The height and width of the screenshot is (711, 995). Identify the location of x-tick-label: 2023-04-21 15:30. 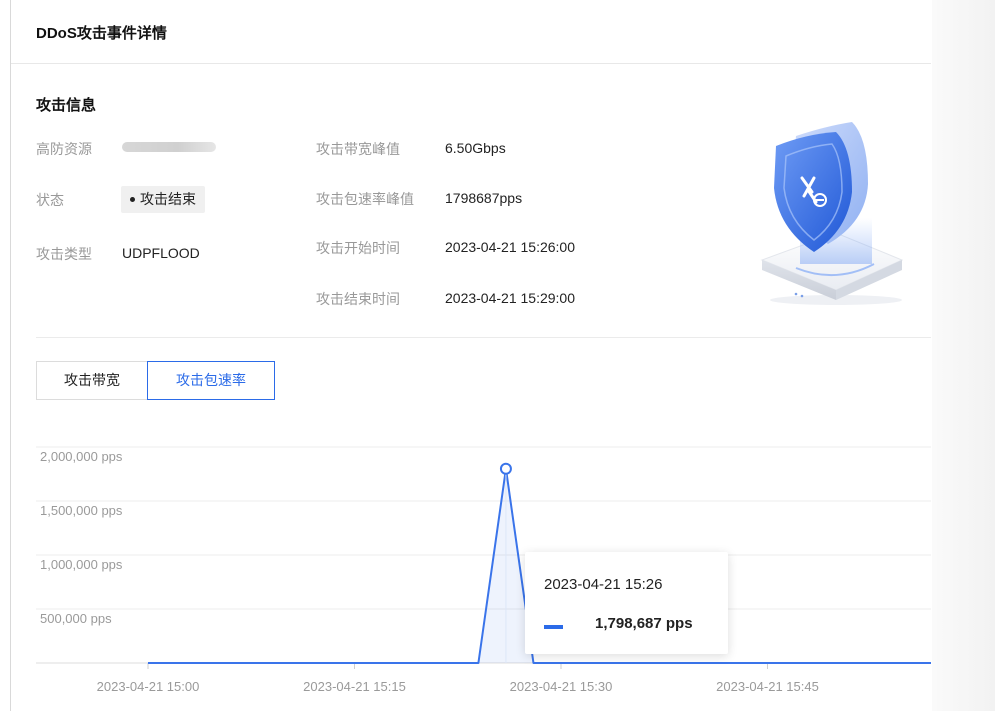
(561, 686).